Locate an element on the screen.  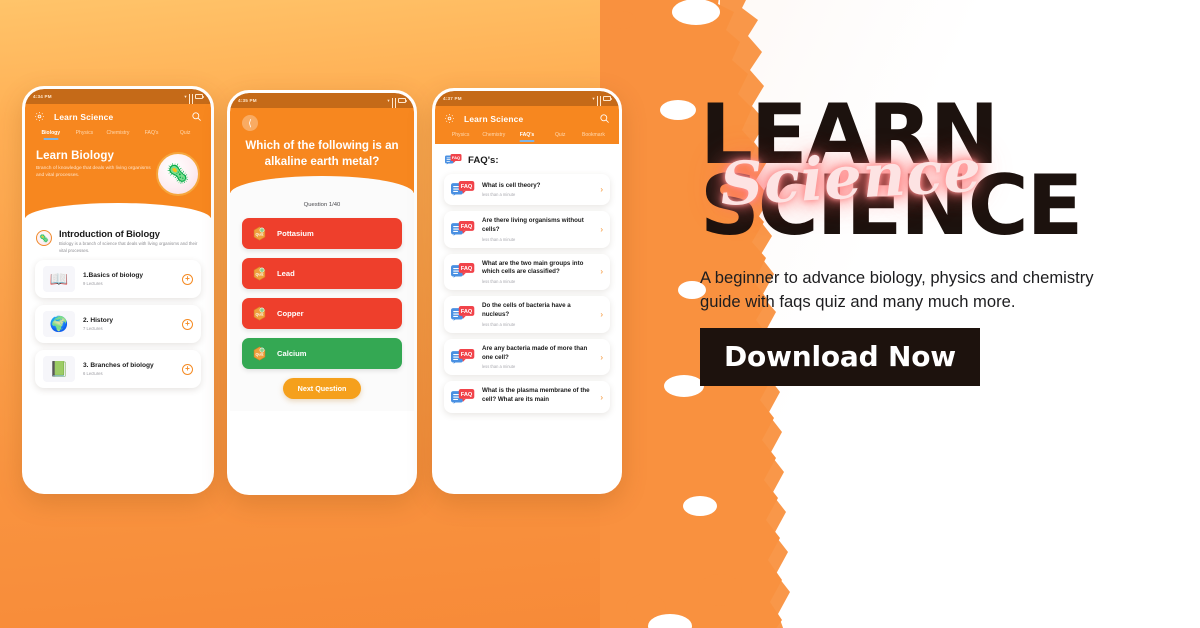
lecture-count: 7 Lectures is located at coordinates (93, 328).